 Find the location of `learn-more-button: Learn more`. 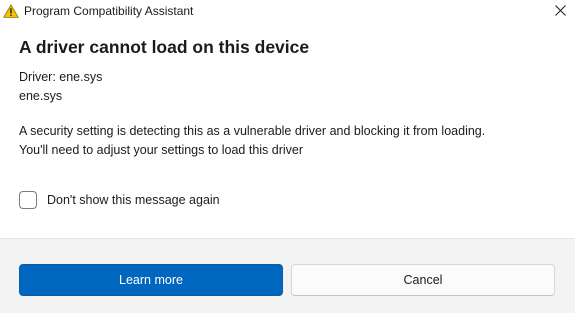

learn-more-button: Learn more is located at coordinates (151, 280).